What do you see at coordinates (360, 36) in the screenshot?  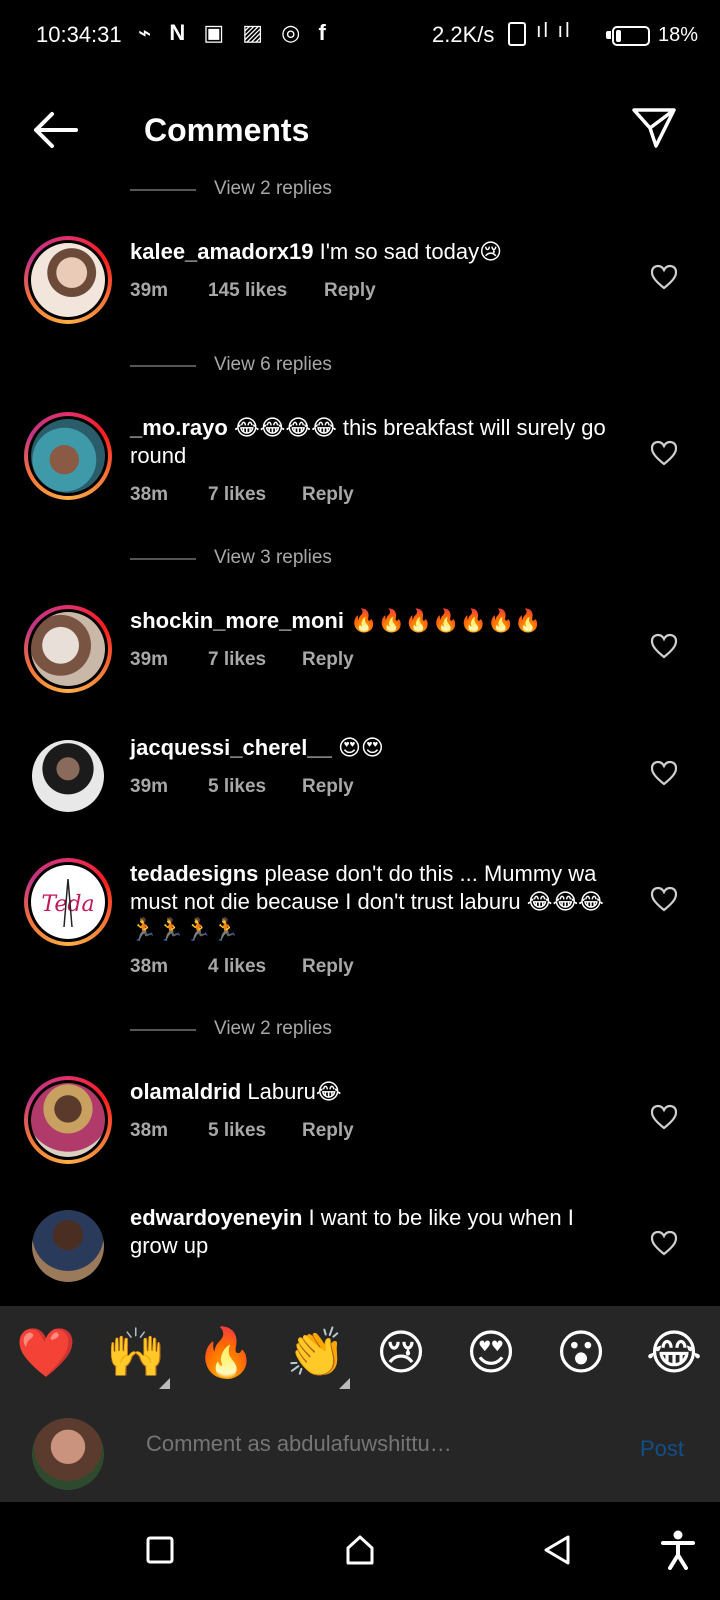 I see `status-bar: 10:34:31 ⌁ N ▣ ▨ ◎ f 2.2K/s ıl ıl 18%` at bounding box center [360, 36].